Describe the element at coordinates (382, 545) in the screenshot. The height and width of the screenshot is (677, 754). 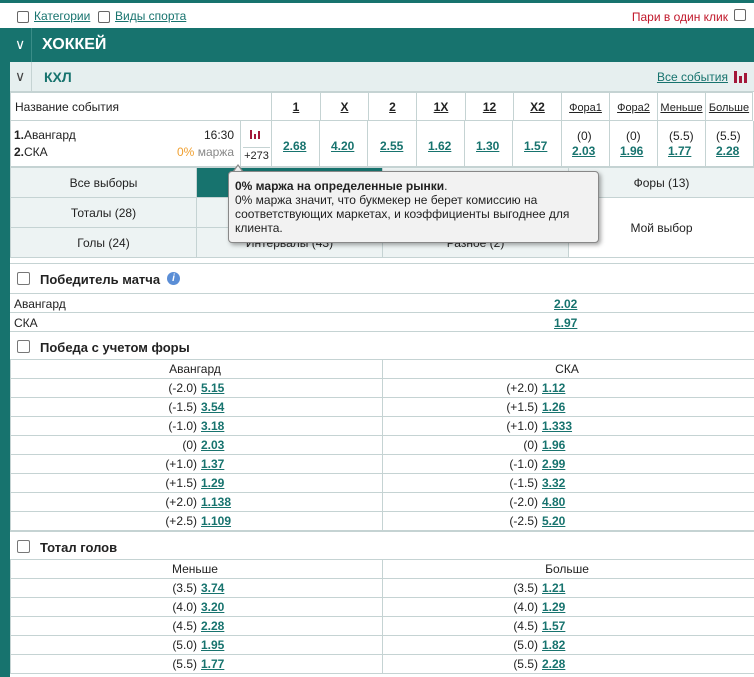
I see `market-total-header: Тотал голов` at that location.